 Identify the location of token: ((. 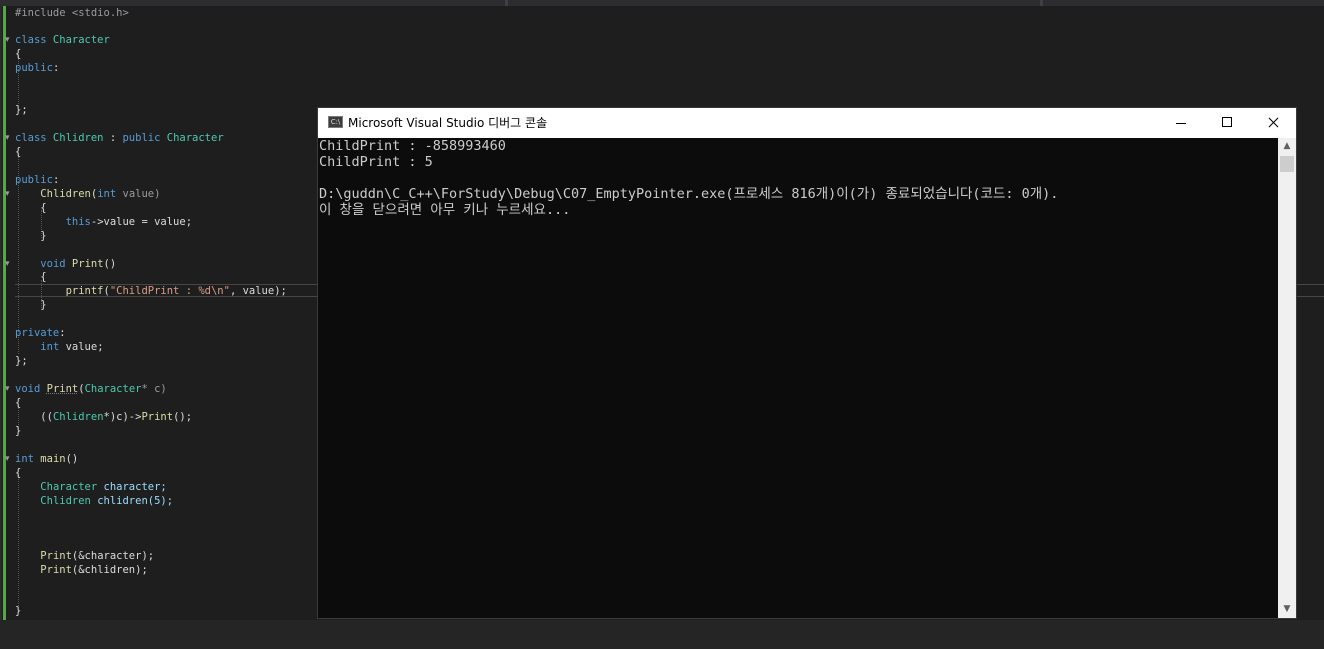
(34, 417).